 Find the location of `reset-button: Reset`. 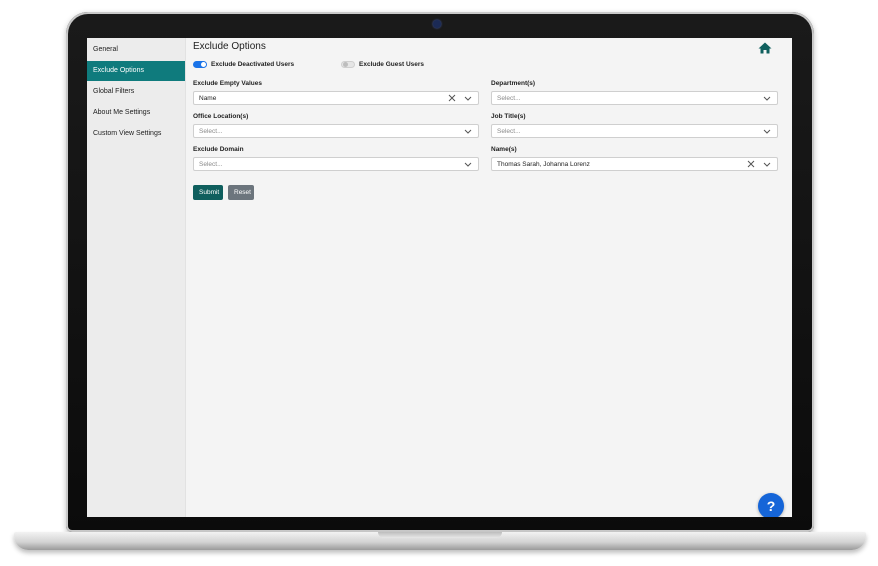

reset-button: Reset is located at coordinates (241, 192).